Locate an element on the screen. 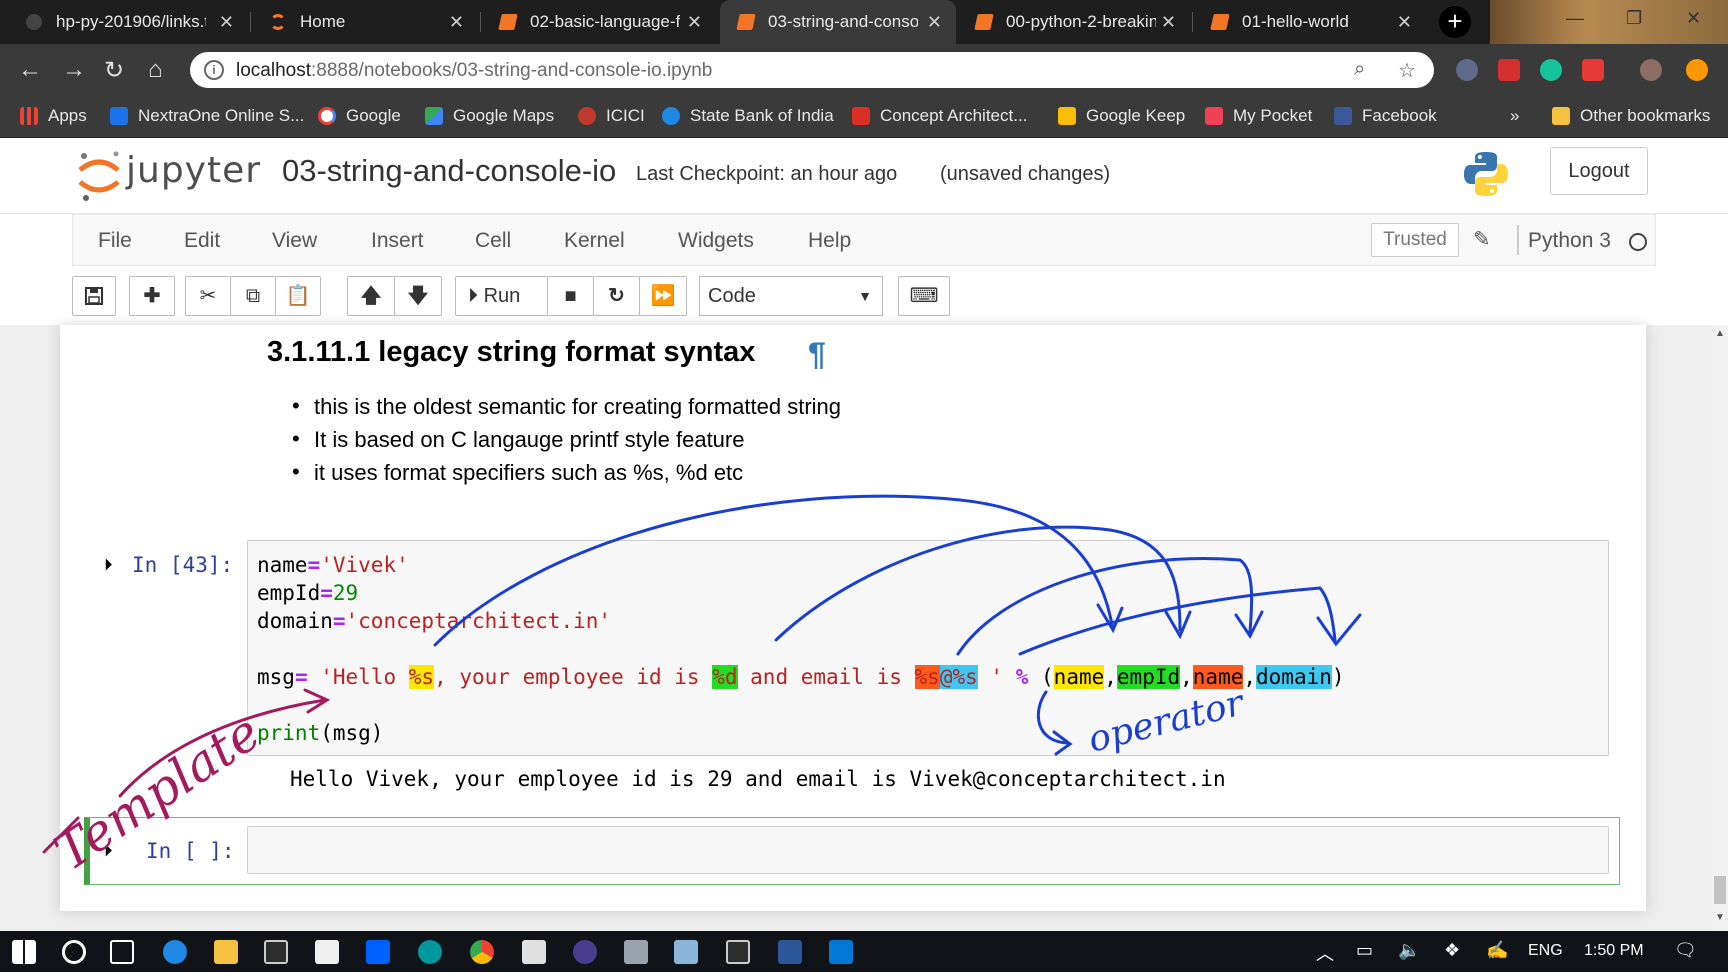 The width and height of the screenshot is (1728, 972). tab-01-hello: 01-hello-world ✕ is located at coordinates (1310, 22).